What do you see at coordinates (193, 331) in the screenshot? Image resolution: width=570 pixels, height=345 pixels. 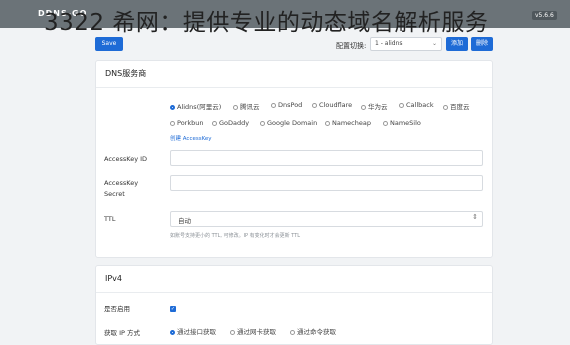 I see `ipv4-method-radio-api: 通过接口获取` at bounding box center [193, 331].